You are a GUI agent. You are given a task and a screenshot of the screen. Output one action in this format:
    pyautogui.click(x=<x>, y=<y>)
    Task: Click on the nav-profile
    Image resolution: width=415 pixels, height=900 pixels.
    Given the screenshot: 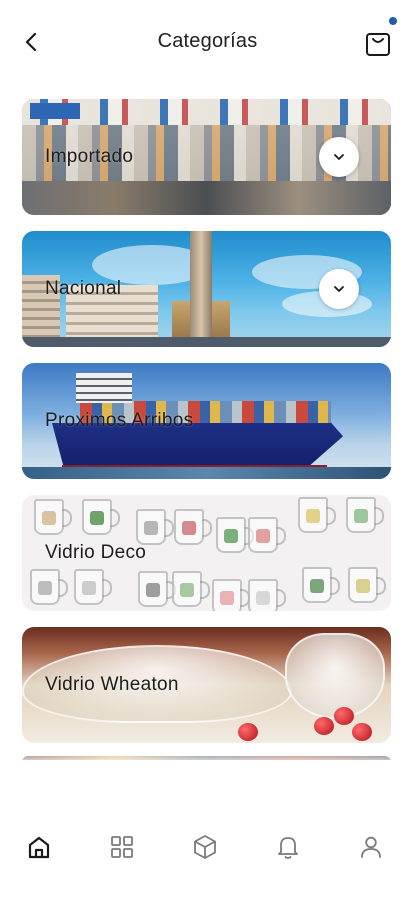 What is the action you would take?
    pyautogui.click(x=371, y=847)
    